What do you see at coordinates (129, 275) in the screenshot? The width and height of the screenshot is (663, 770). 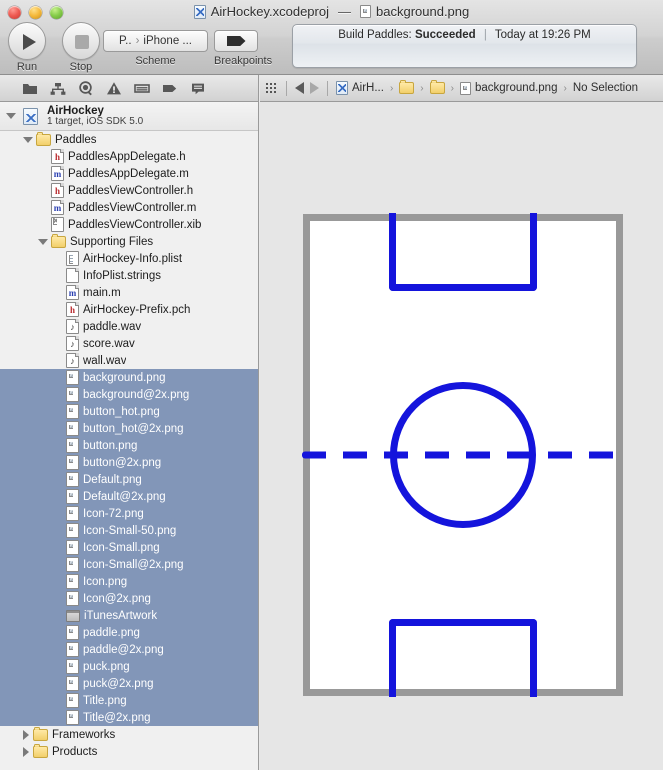 I see `tree-row: InfoPlist.strings` at bounding box center [129, 275].